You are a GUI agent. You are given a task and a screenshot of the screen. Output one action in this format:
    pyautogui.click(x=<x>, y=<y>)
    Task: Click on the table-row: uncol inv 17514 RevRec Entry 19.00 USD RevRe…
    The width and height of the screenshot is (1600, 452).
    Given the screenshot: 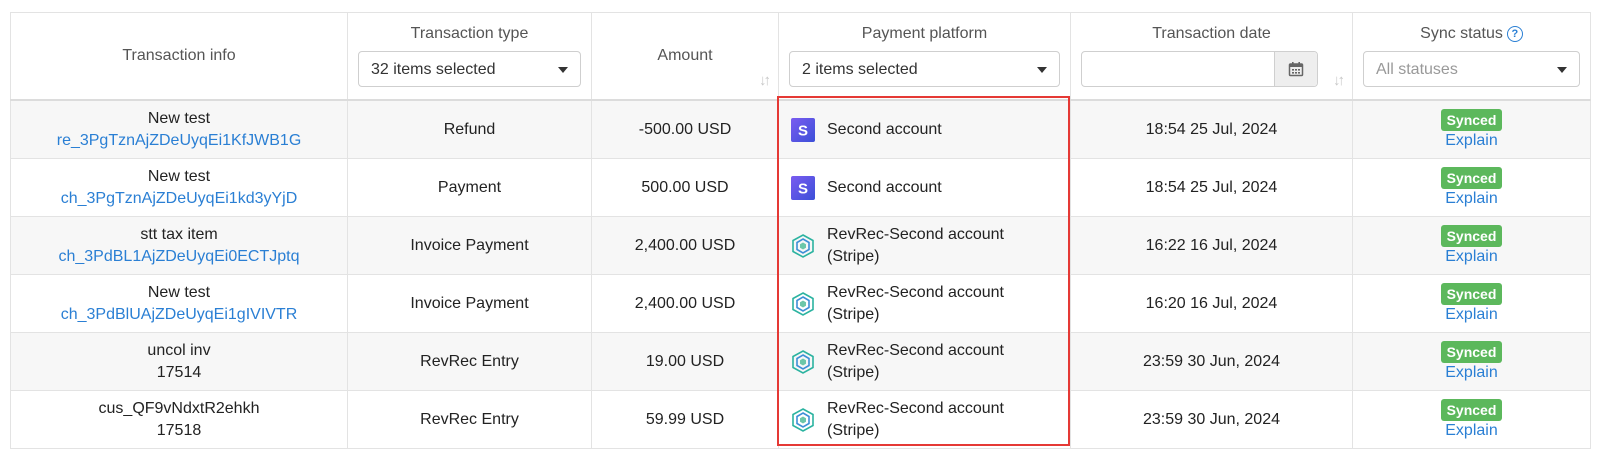 What is the action you would take?
    pyautogui.click(x=800, y=361)
    